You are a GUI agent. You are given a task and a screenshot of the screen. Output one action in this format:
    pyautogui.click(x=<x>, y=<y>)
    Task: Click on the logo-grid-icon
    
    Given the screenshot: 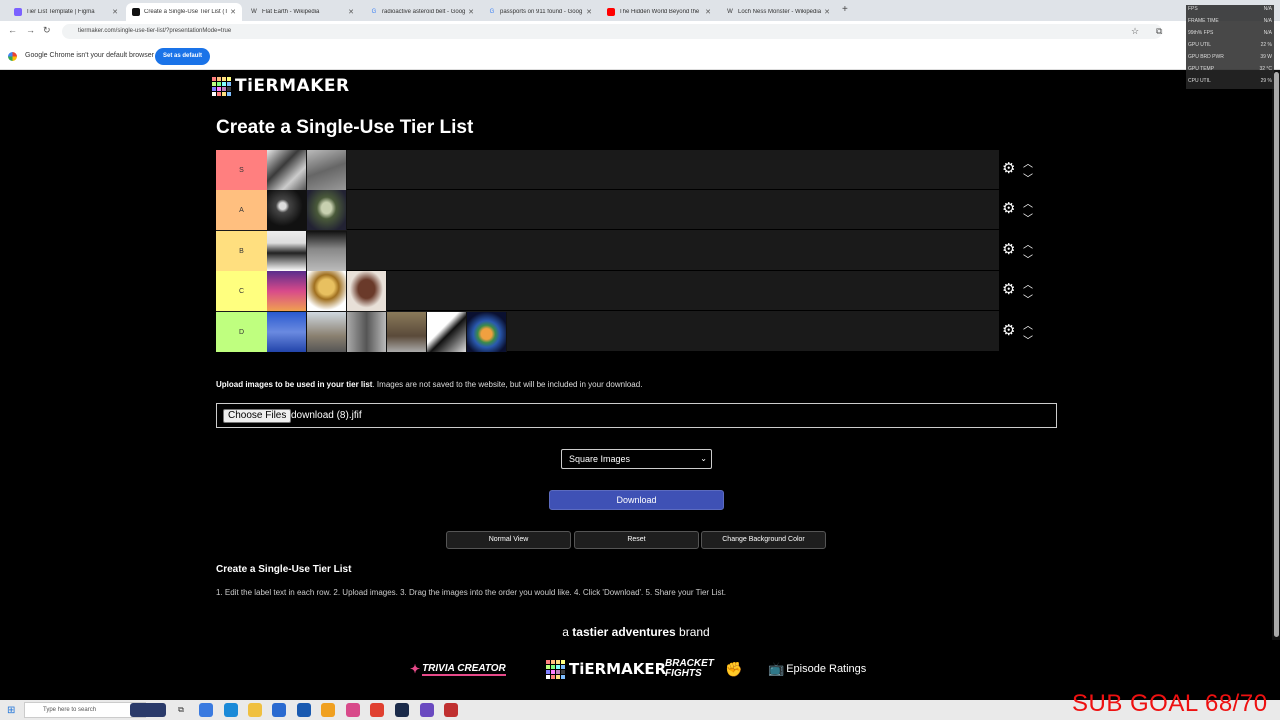 What is the action you would take?
    pyautogui.click(x=555, y=669)
    